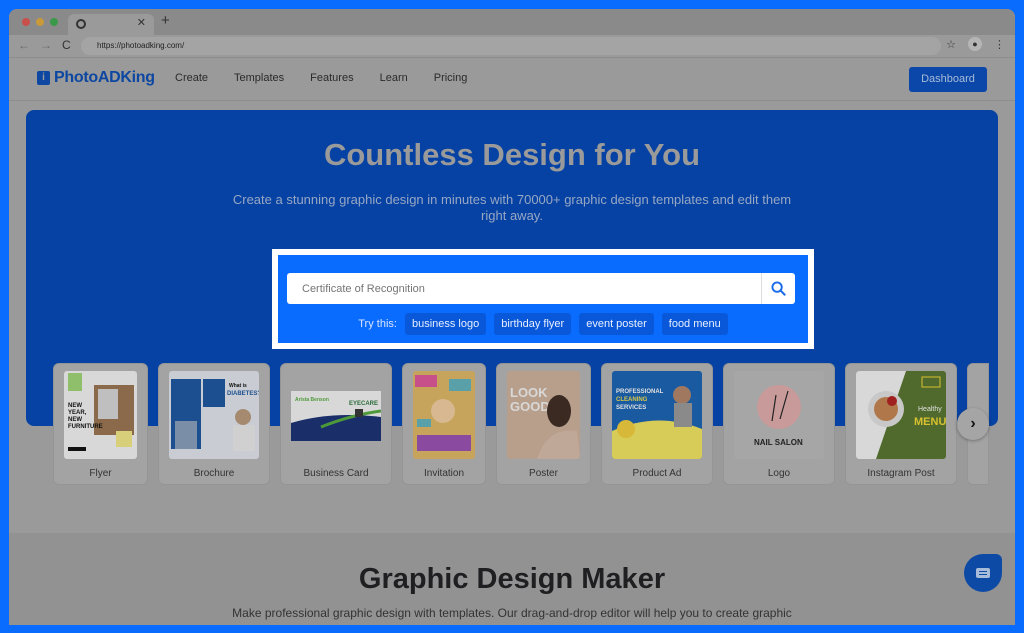  I want to click on category-card-brochure: What is DIABETES? Brochure, so click(214, 424).